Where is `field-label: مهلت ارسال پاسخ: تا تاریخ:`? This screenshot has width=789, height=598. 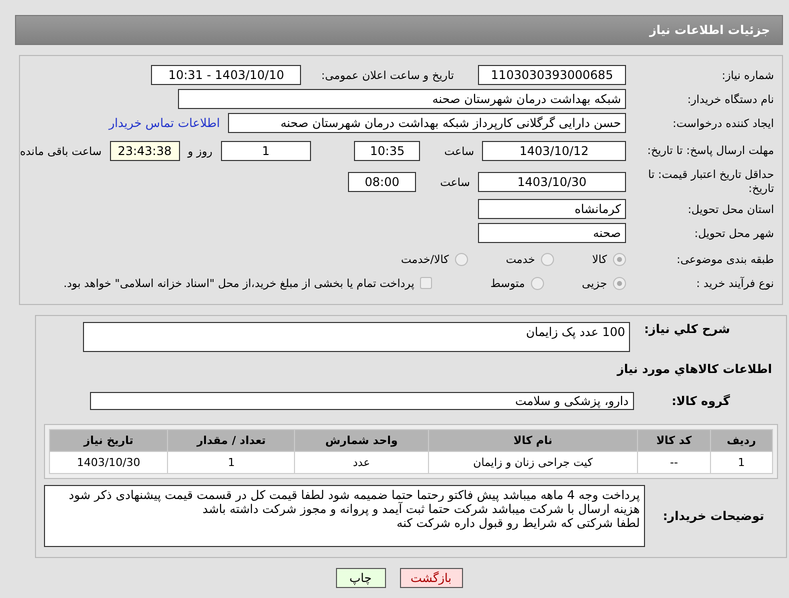 field-label: مهلت ارسال پاسخ: تا تاریخ: is located at coordinates (710, 151).